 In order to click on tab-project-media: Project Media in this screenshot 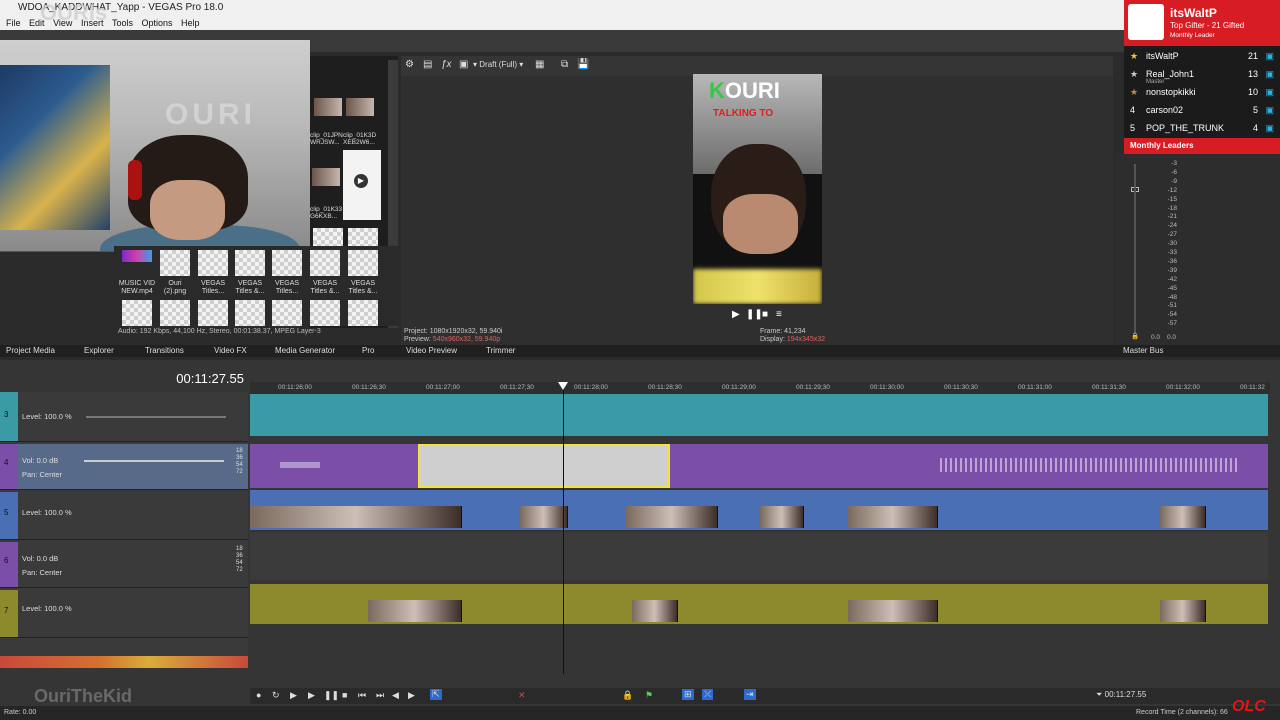, I will do `click(30, 351)`.